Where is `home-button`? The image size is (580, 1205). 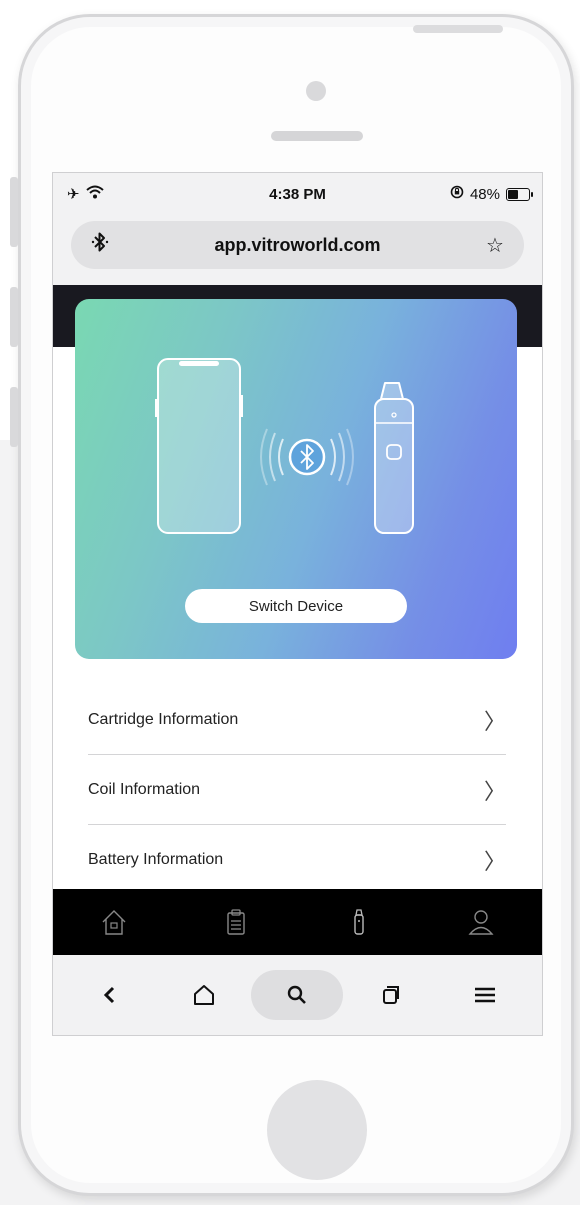 home-button is located at coordinates (317, 1130).